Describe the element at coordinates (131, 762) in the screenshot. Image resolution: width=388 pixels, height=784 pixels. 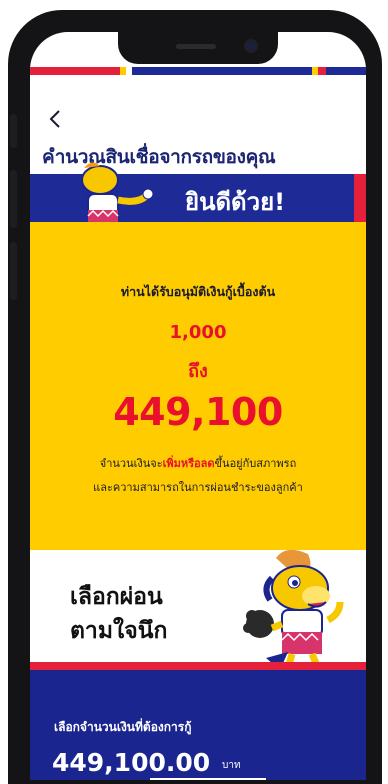
I see `loan-amount-input: 449,100.00` at that location.